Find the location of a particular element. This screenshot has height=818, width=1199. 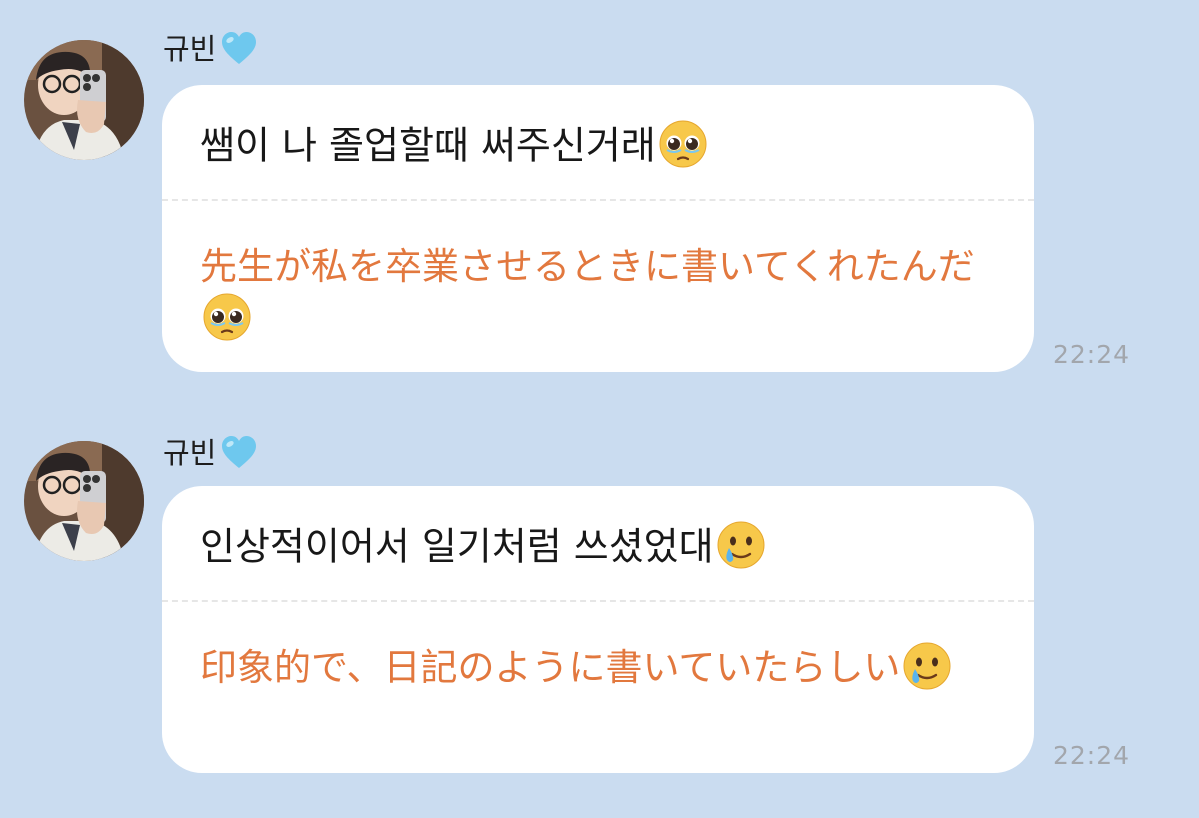

translation-text: 印象的で、日記のように書いていたらしい is located at coordinates (600, 668).